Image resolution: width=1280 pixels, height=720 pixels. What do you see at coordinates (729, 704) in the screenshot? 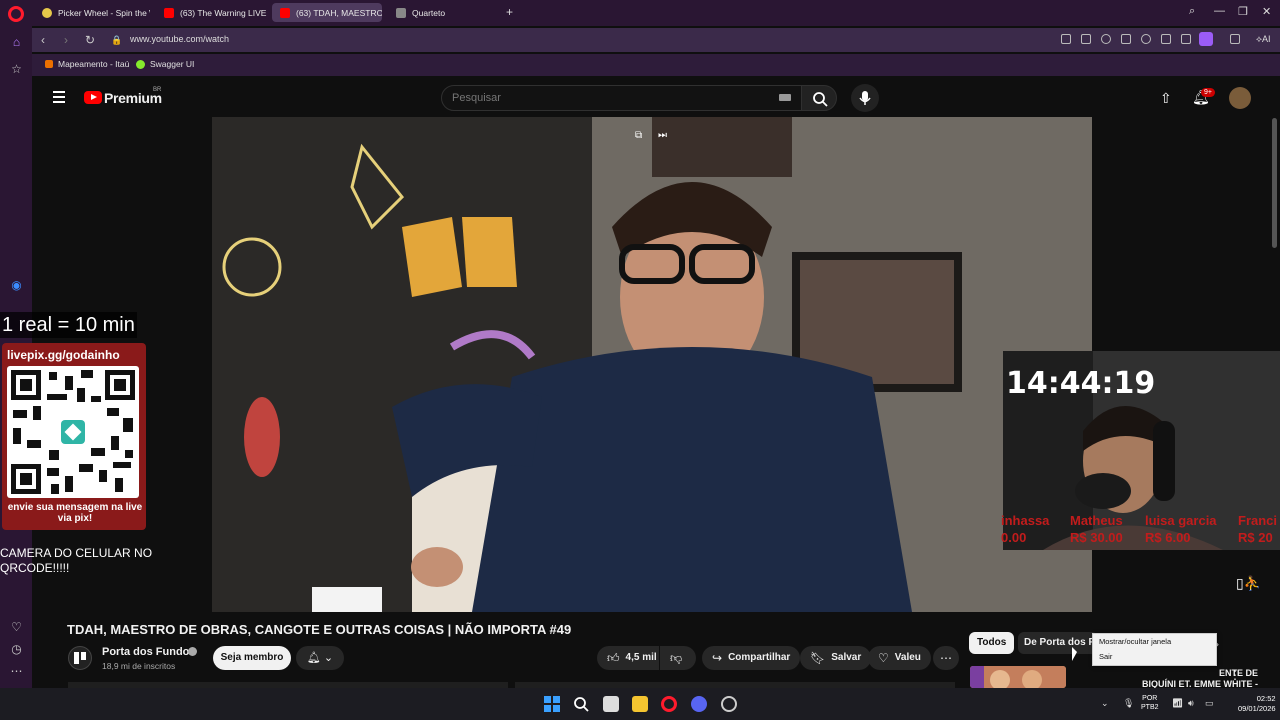
I see `obs-icon` at bounding box center [729, 704].